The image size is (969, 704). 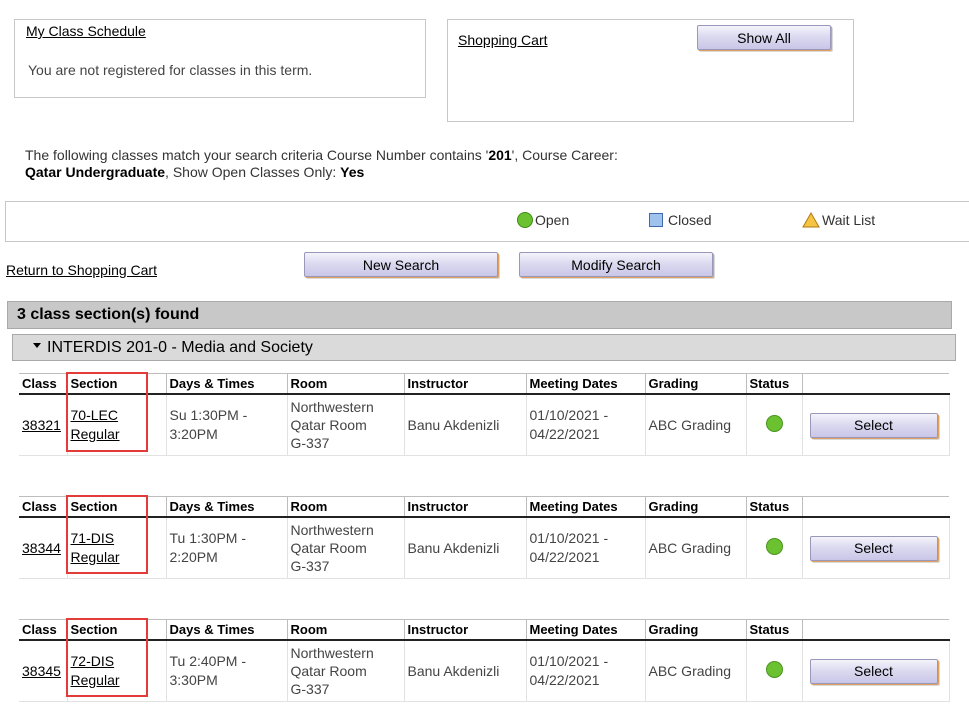 I want to click on legend-closed: Closed, so click(x=680, y=220).